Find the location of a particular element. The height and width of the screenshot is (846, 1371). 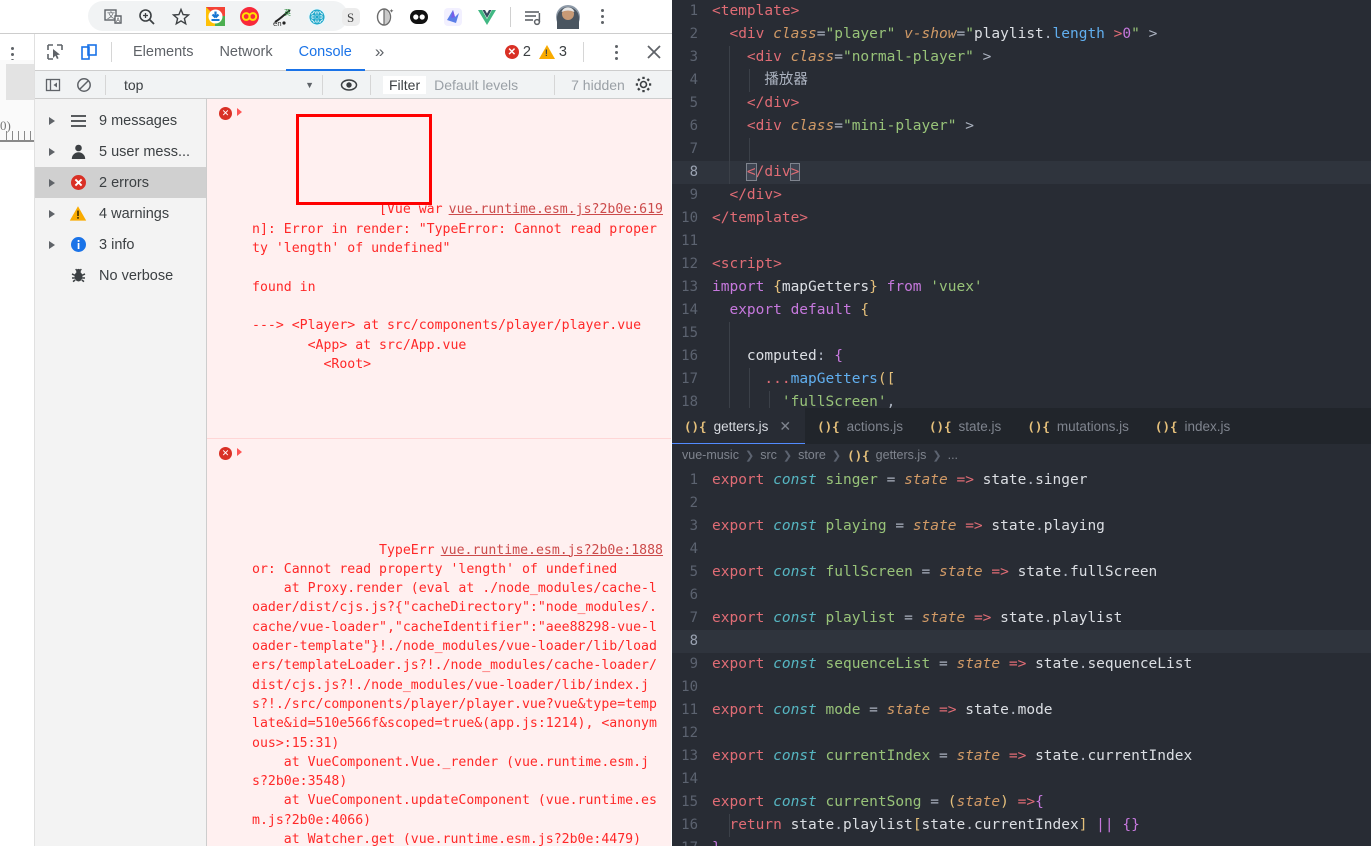

code-line: 3 <div class="normal-player" > is located at coordinates (1021, 57).